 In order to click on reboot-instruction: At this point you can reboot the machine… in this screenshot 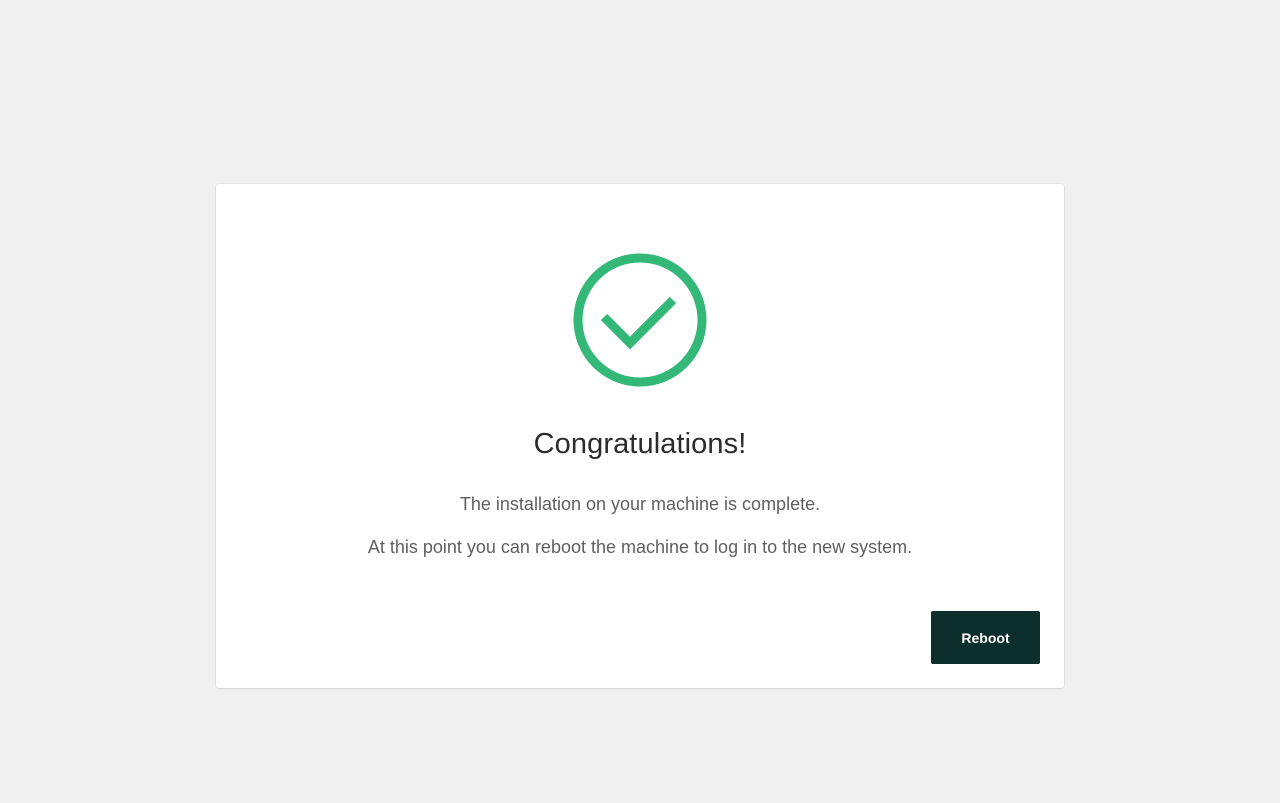, I will do `click(640, 547)`.